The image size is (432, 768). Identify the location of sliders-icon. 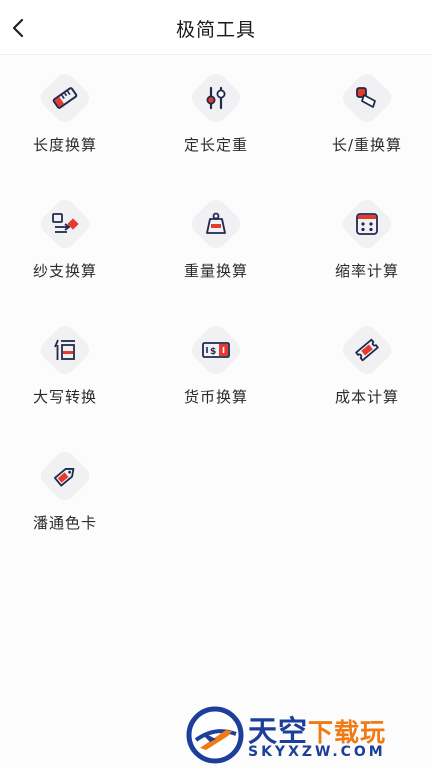
(216, 98).